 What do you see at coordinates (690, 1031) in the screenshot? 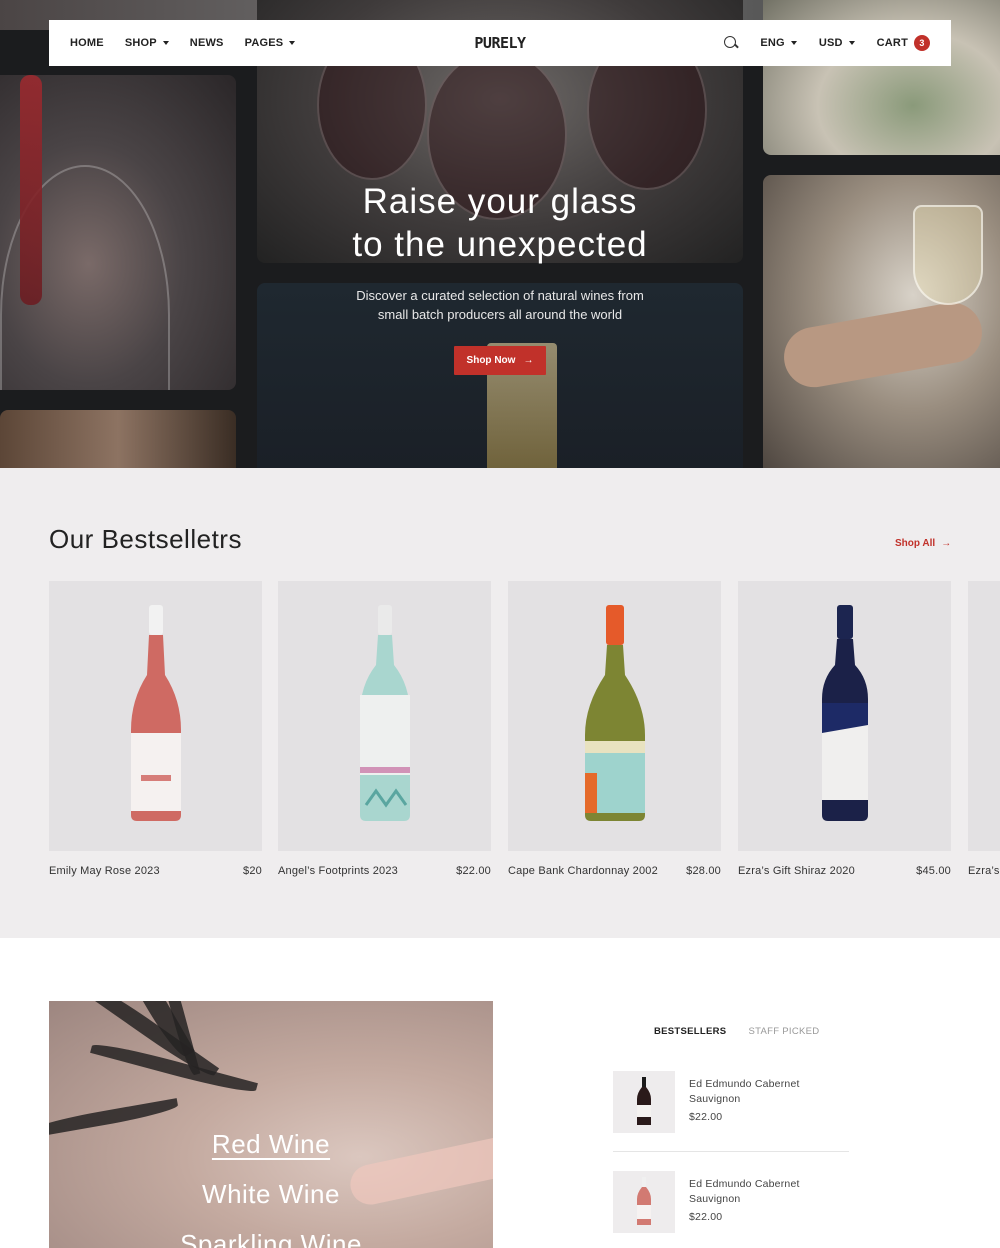
I see `tab-bestsellers: BESTSELLERS` at bounding box center [690, 1031].